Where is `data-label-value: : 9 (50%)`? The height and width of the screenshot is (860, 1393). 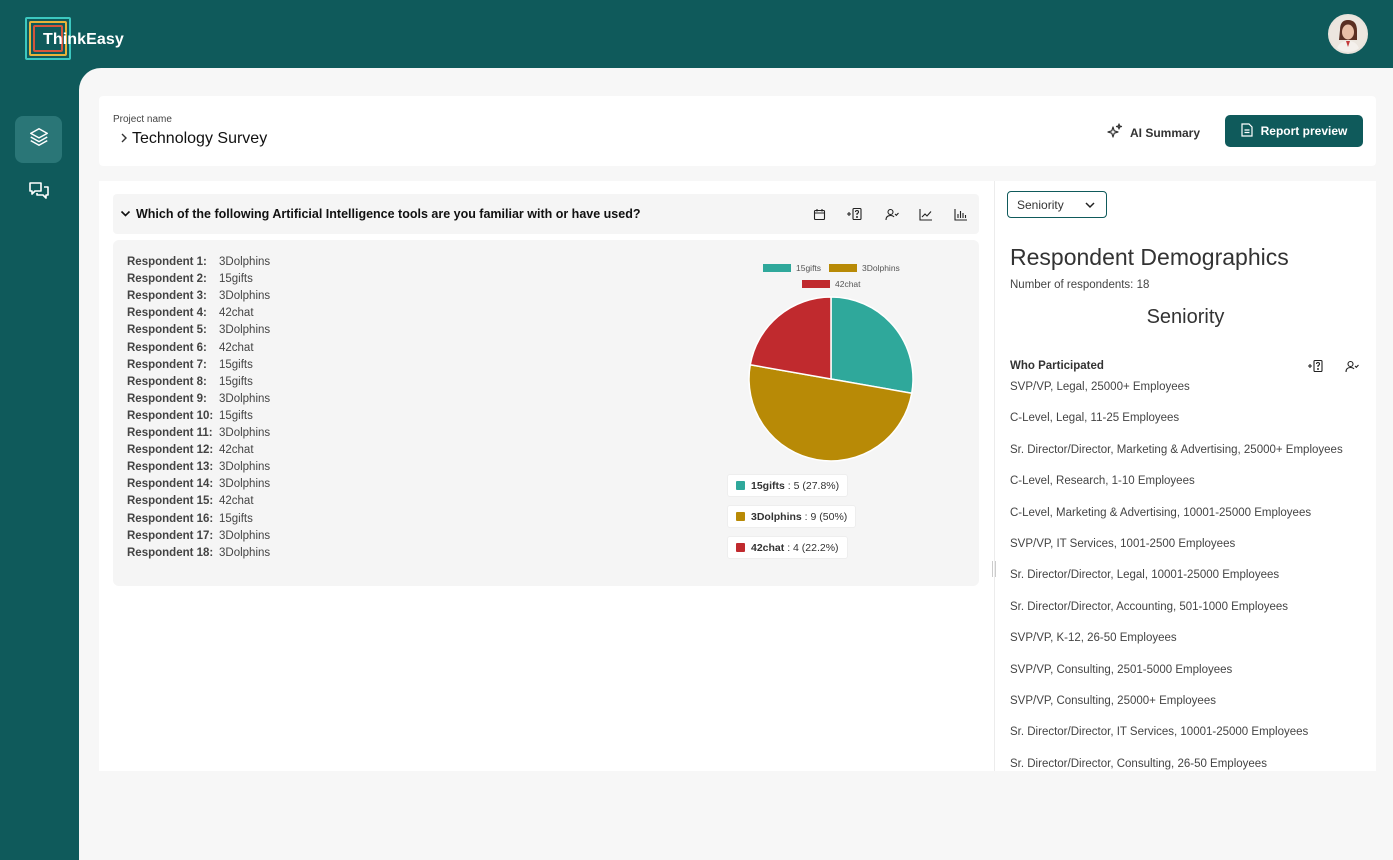
data-label-value: : 9 (50%) is located at coordinates (824, 516).